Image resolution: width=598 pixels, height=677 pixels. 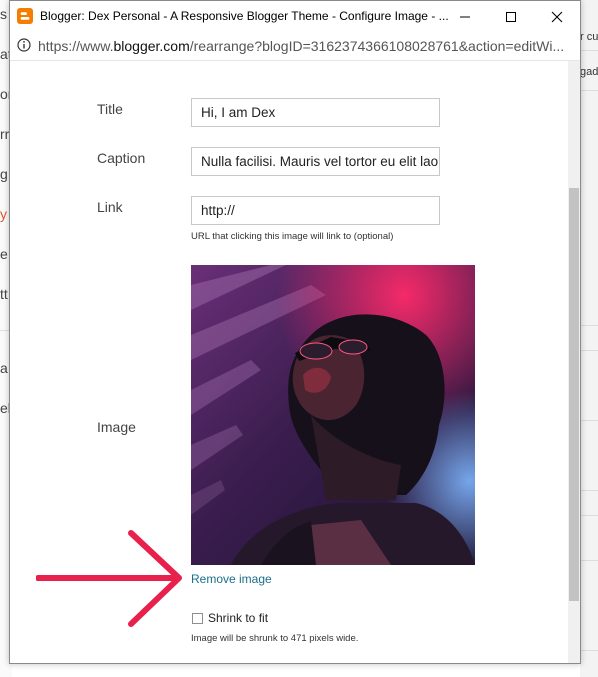 What do you see at coordinates (589, 338) in the screenshot?
I see `background-page-right: r cu gad` at bounding box center [589, 338].